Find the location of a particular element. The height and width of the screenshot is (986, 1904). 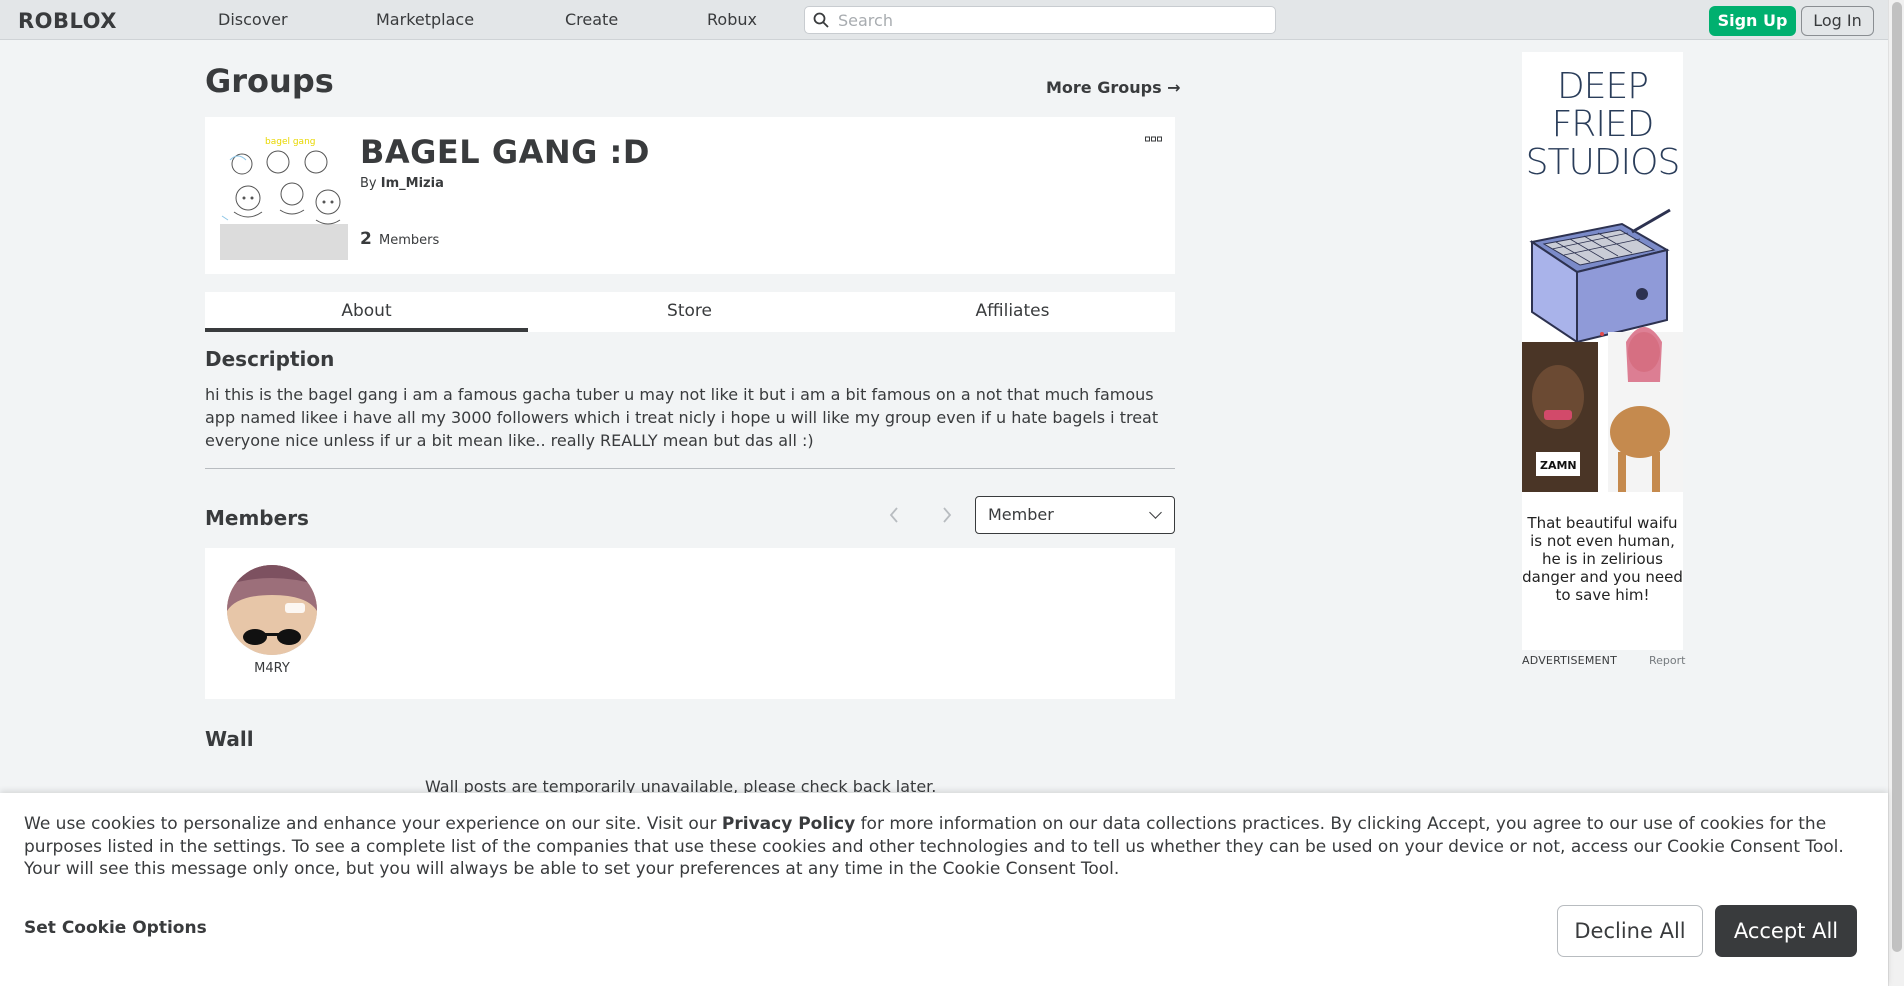

ad-title: DEEP FRIED STUDIOS is located at coordinates (1603, 124).